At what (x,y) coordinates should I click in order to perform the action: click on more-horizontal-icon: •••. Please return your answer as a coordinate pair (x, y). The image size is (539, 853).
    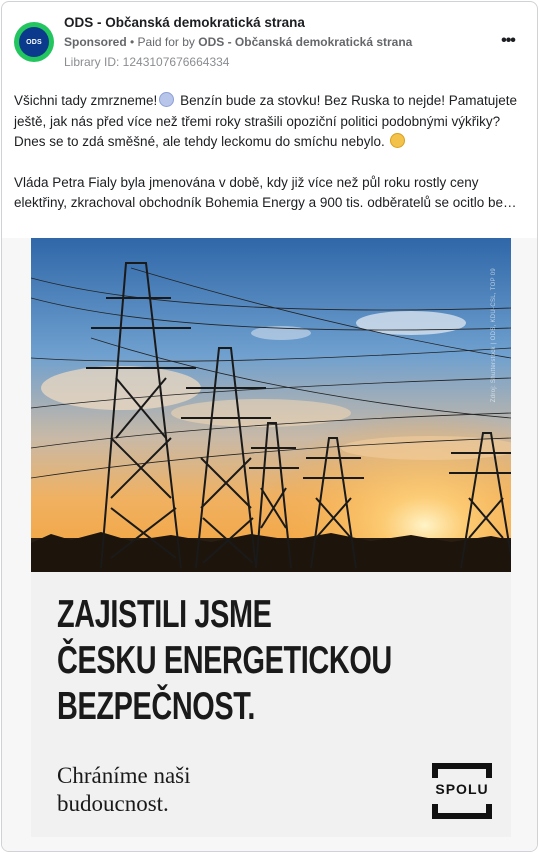
    Looking at the image, I should click on (508, 40).